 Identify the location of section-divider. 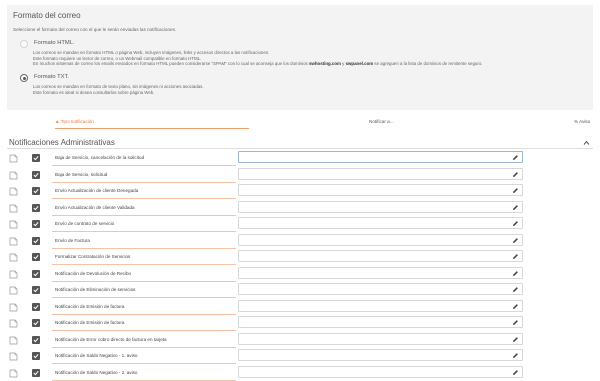
(300, 148).